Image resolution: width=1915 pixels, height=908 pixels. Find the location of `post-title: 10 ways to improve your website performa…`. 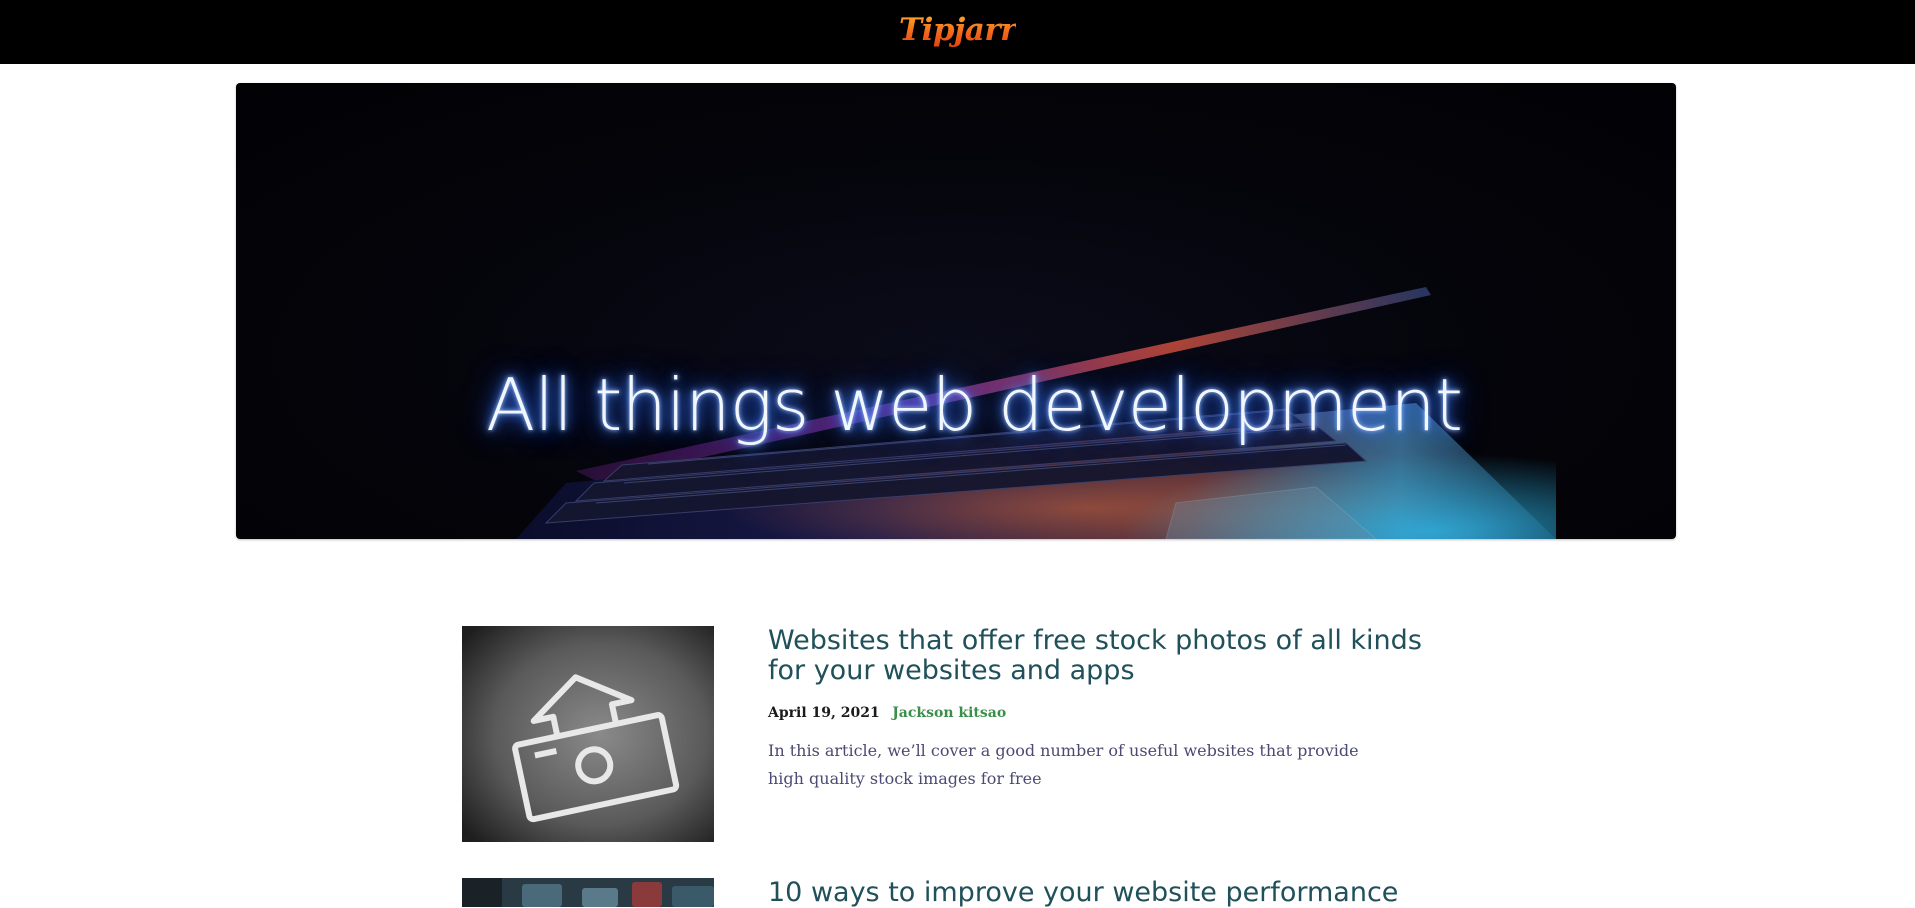

post-title: 10 ways to improve your website performa… is located at coordinates (1098, 893).